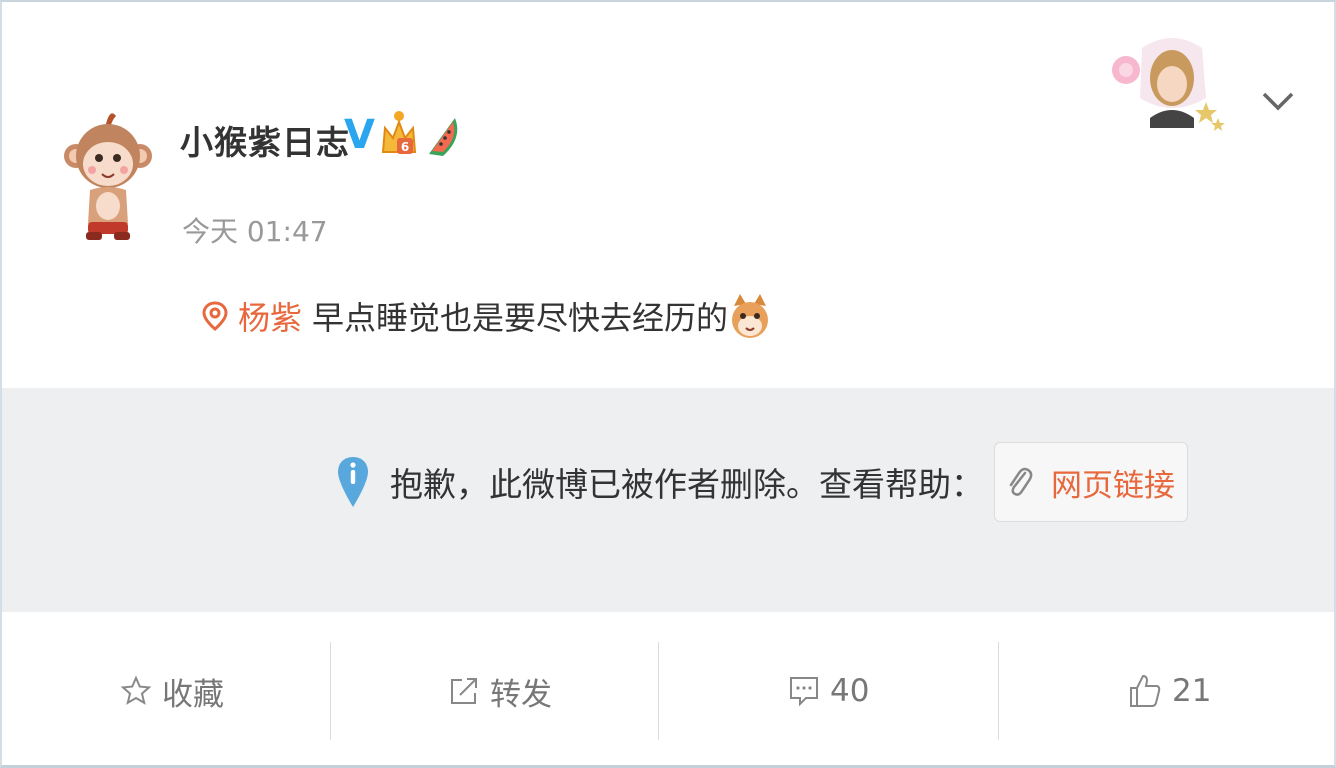  I want to click on location-link: 杨紫, so click(270, 316).